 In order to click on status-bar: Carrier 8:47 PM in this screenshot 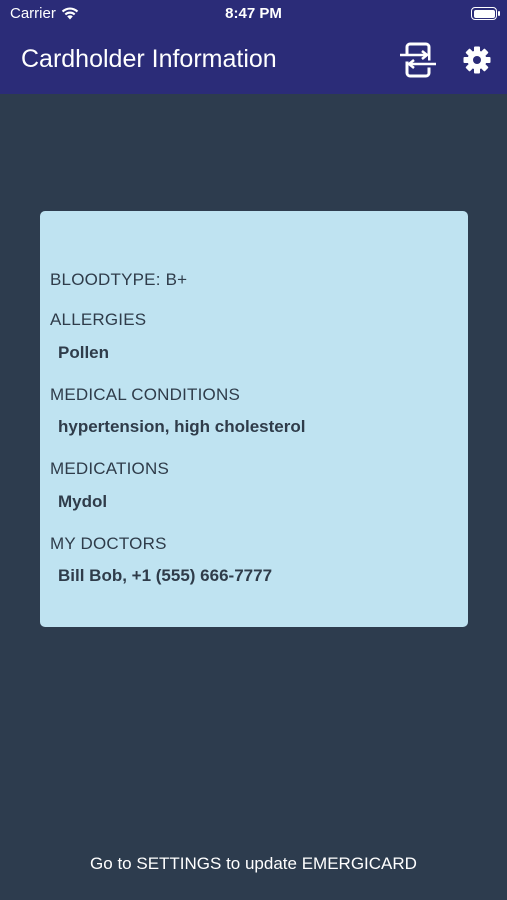, I will do `click(253, 14)`.